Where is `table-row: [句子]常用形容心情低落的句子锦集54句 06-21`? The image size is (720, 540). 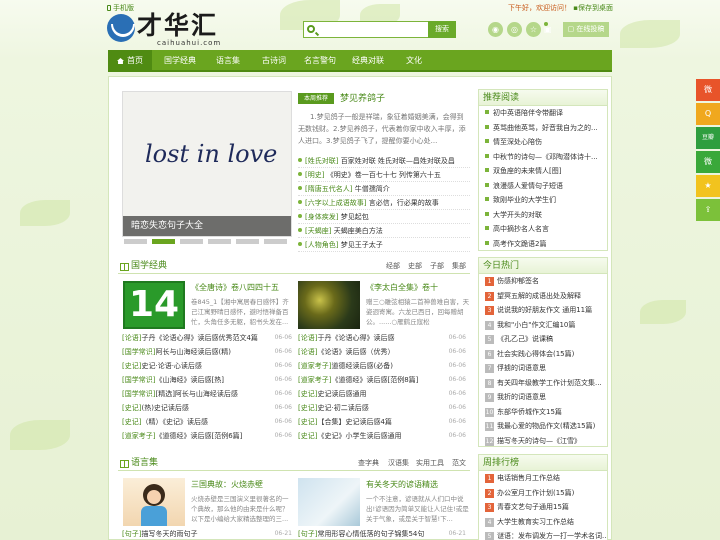
table-row: [句子]常用形容心情低落的句子锦集54句 06-21 is located at coordinates (382, 534).